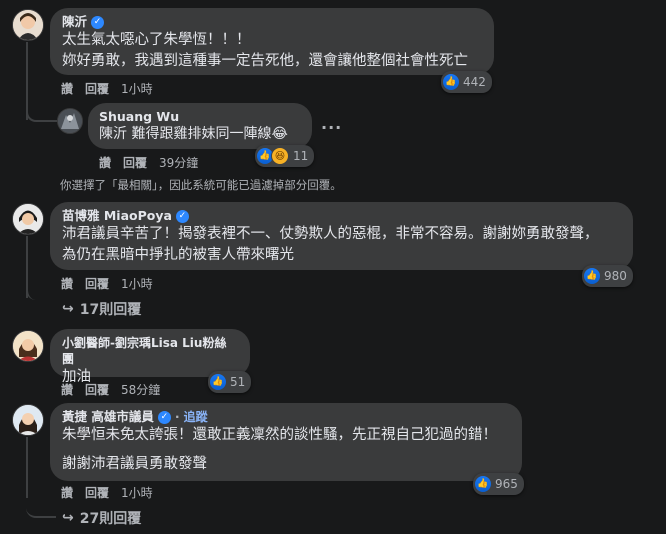  I want to click on haha-reaction-icon: 😆, so click(280, 156).